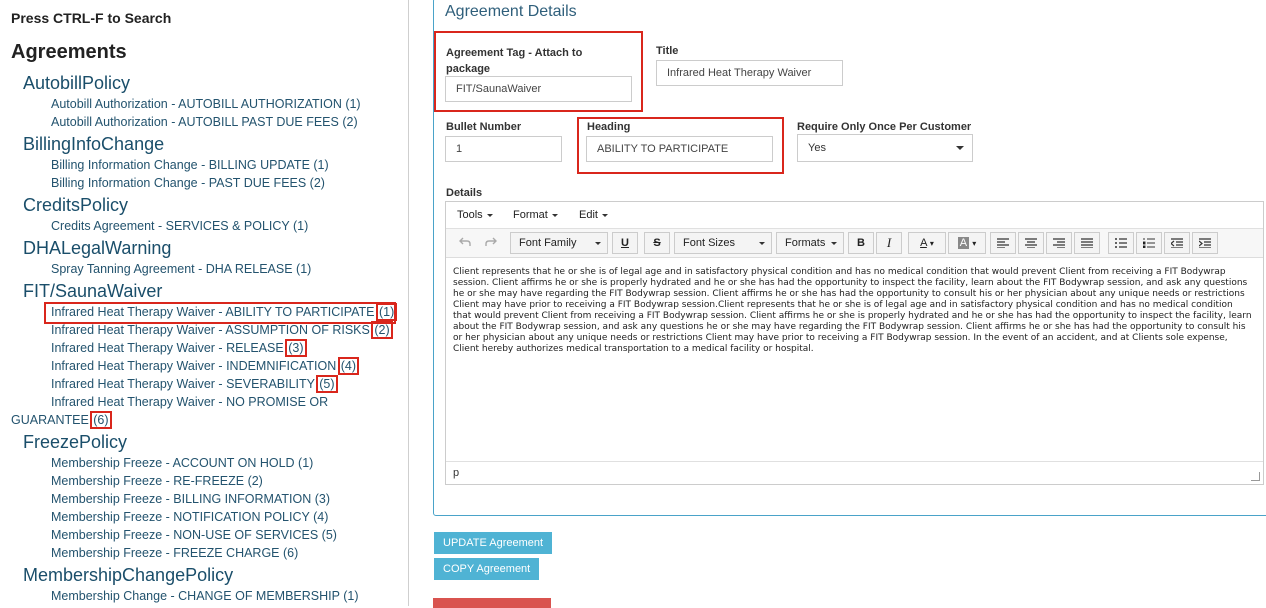  I want to click on agreement-order-number: (4), so click(348, 366).